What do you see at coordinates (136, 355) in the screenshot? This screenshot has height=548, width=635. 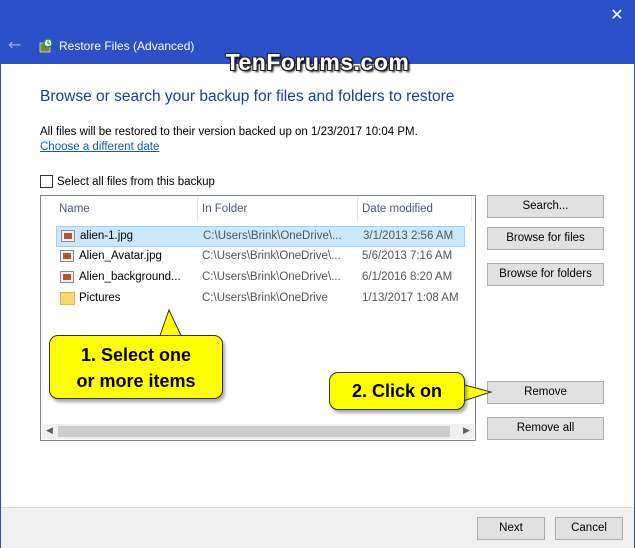 I see `callout-line: 1. Select one` at bounding box center [136, 355].